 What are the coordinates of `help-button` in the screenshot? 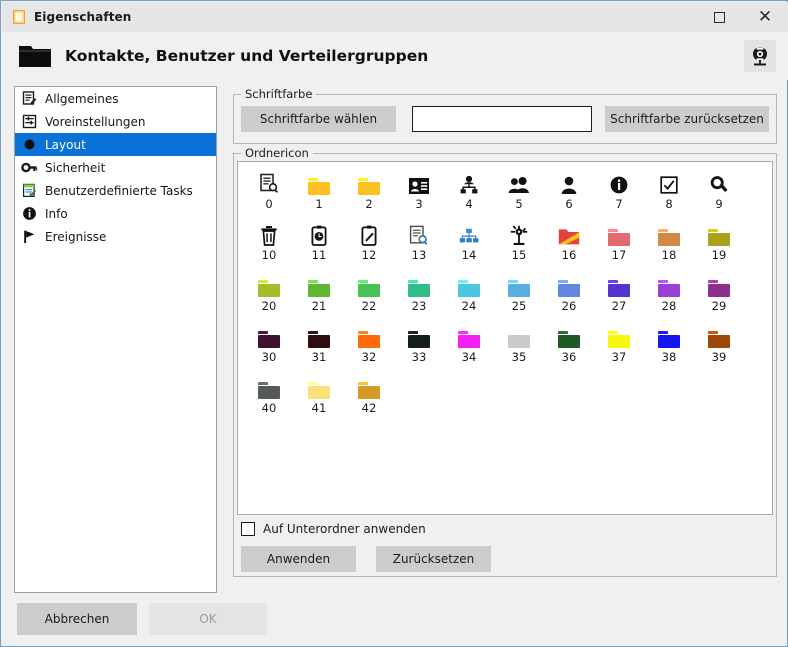 It's located at (760, 56).